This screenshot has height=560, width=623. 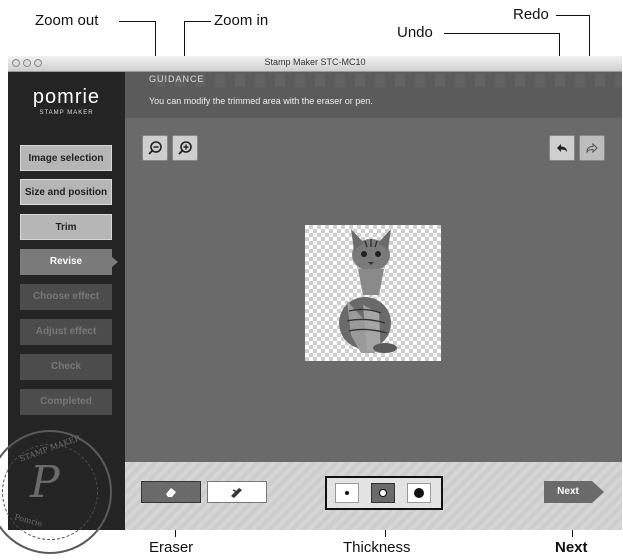 I want to click on eraser-icon, so click(x=171, y=492).